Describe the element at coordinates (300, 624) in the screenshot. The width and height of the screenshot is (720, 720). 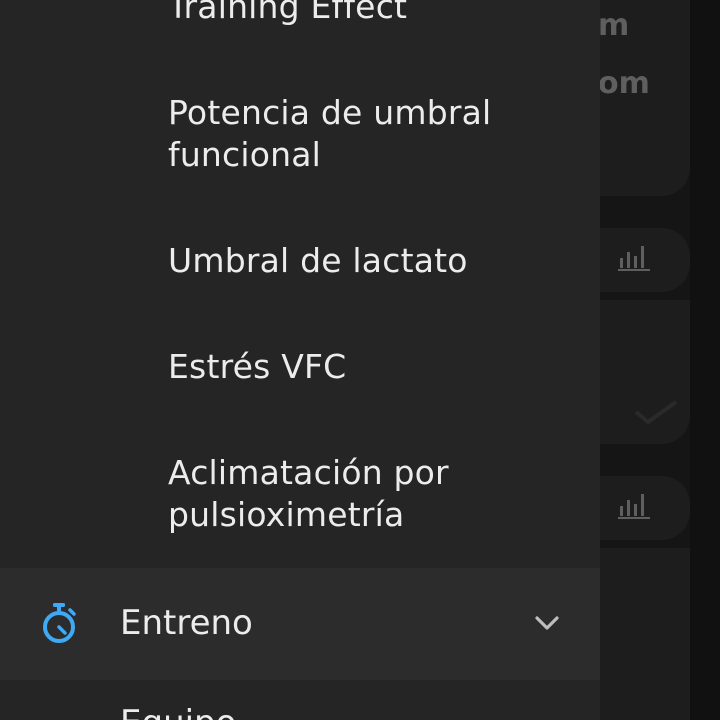
I see `drawer-section-training: Entreno` at that location.